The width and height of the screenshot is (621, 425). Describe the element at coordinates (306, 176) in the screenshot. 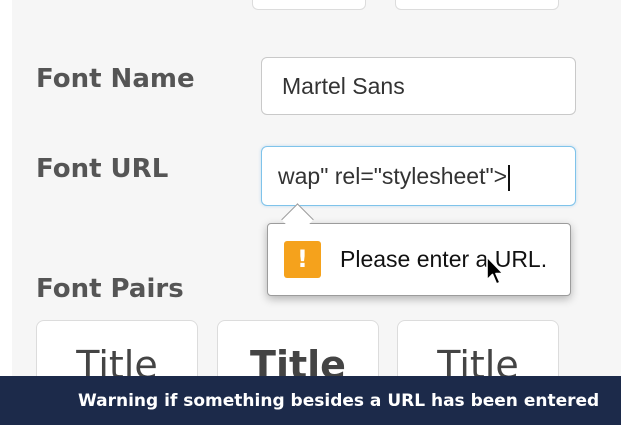

I see `font-url-value-start: wap"` at that location.